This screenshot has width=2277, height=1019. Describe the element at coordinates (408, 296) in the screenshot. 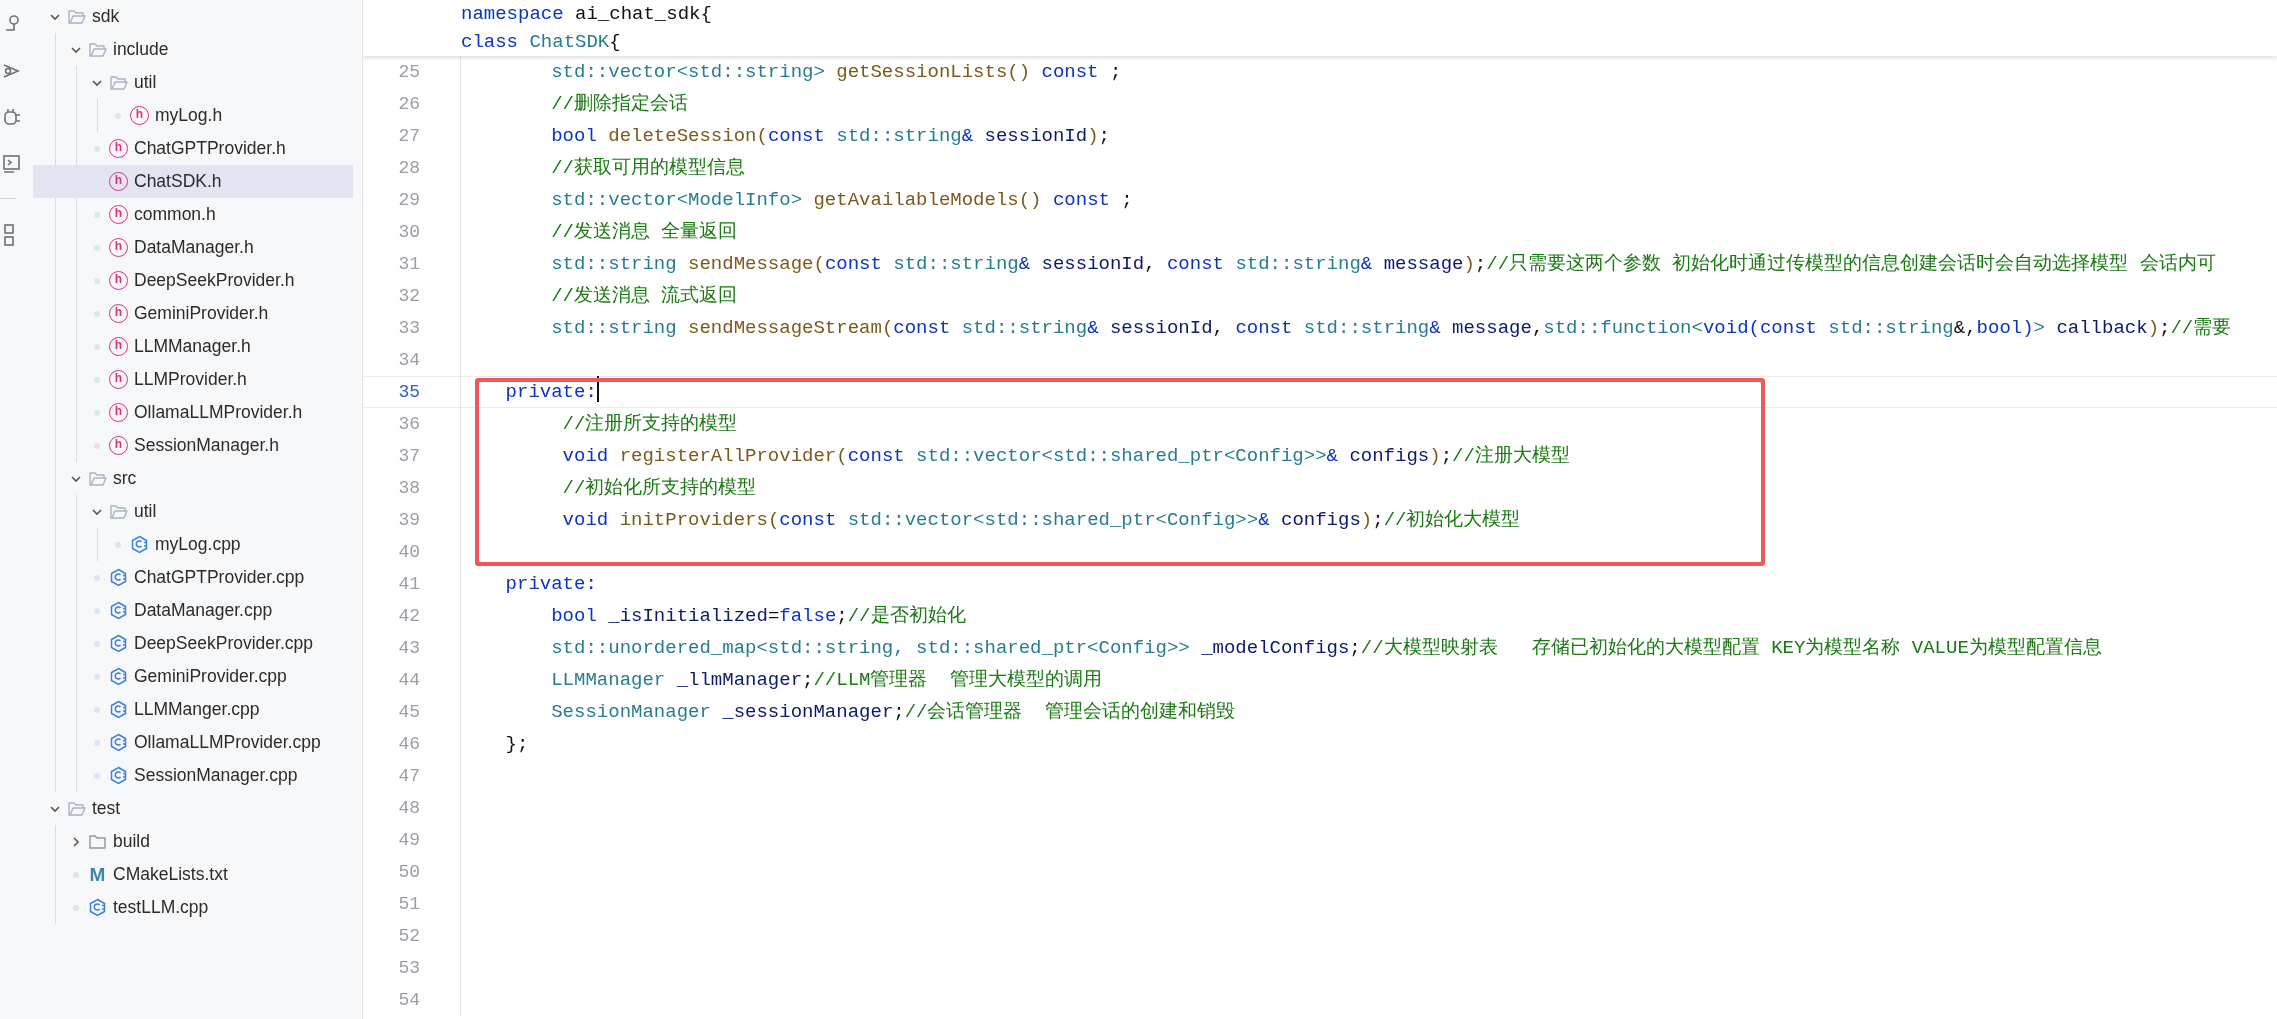

I see `line-number: 32` at that location.